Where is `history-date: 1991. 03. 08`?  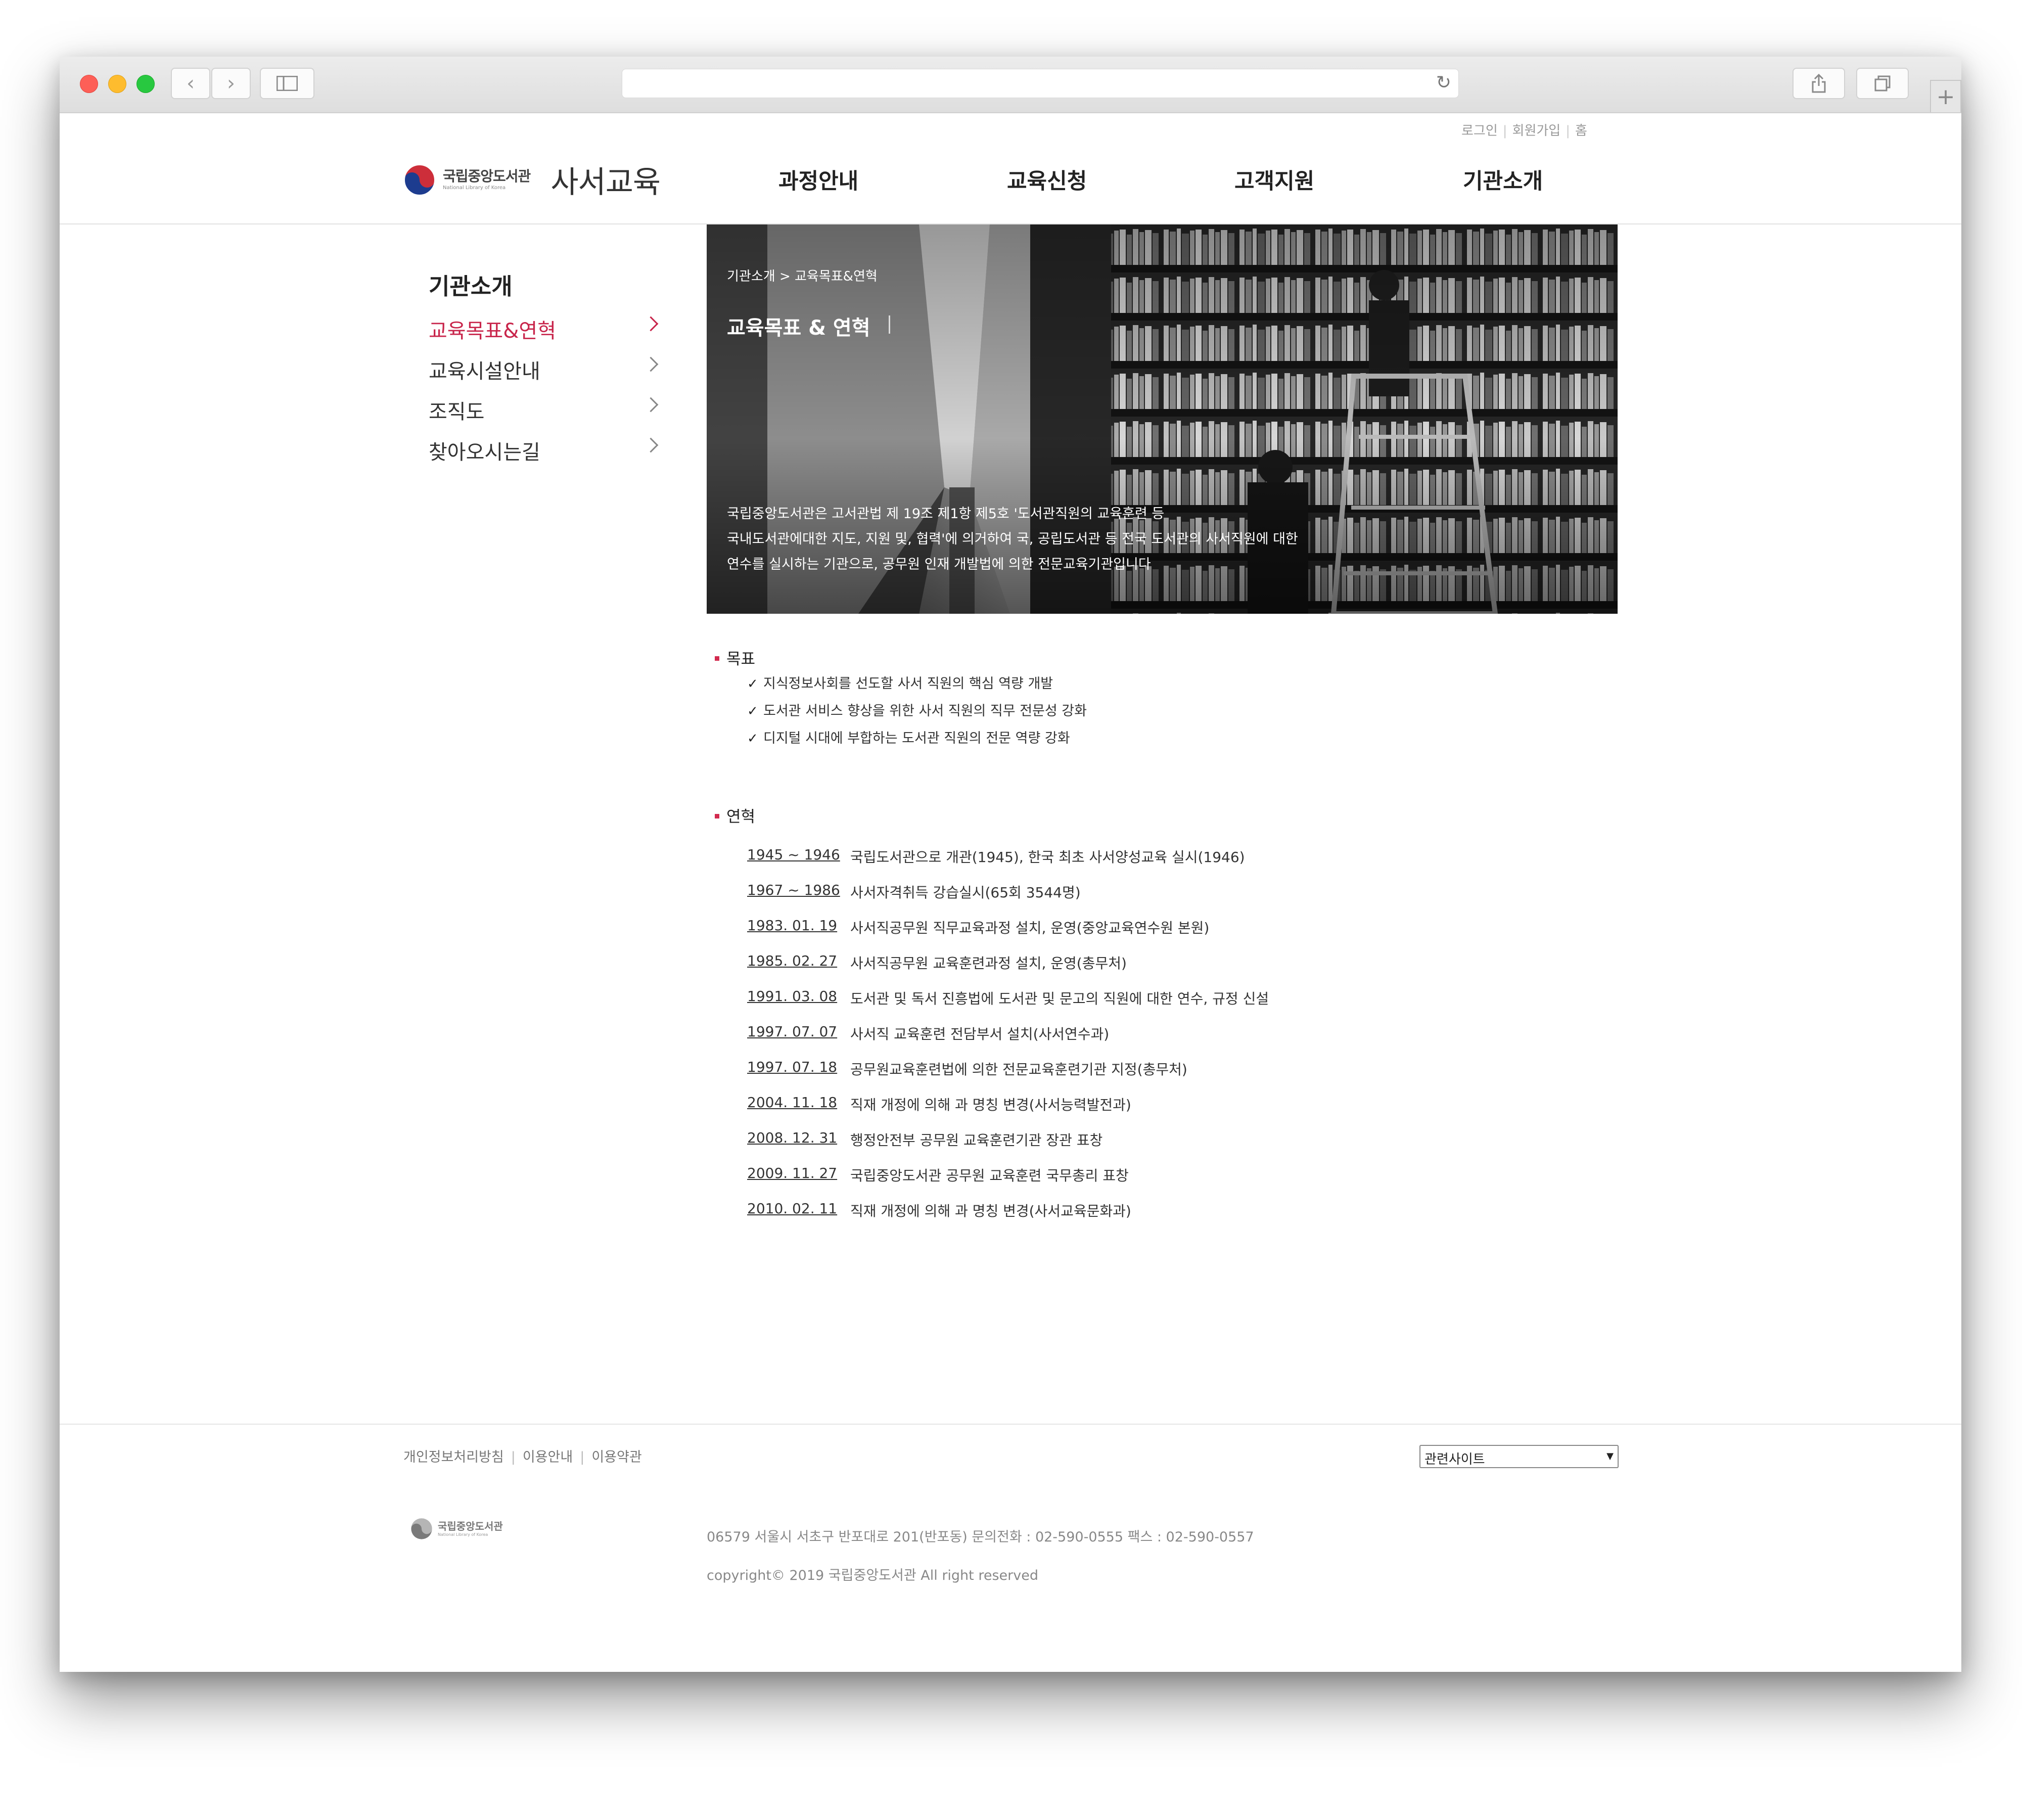 history-date: 1991. 03. 08 is located at coordinates (792, 996).